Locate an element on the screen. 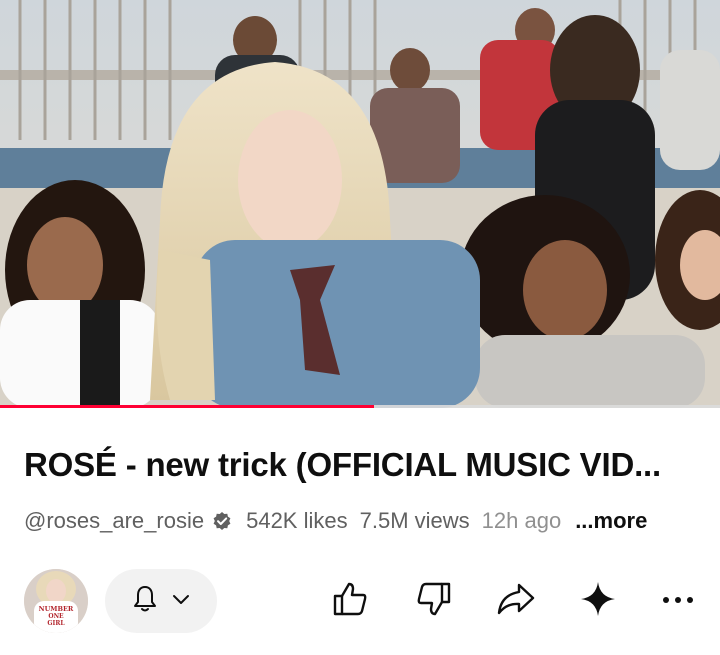  ask-ai-button is located at coordinates (598, 601).